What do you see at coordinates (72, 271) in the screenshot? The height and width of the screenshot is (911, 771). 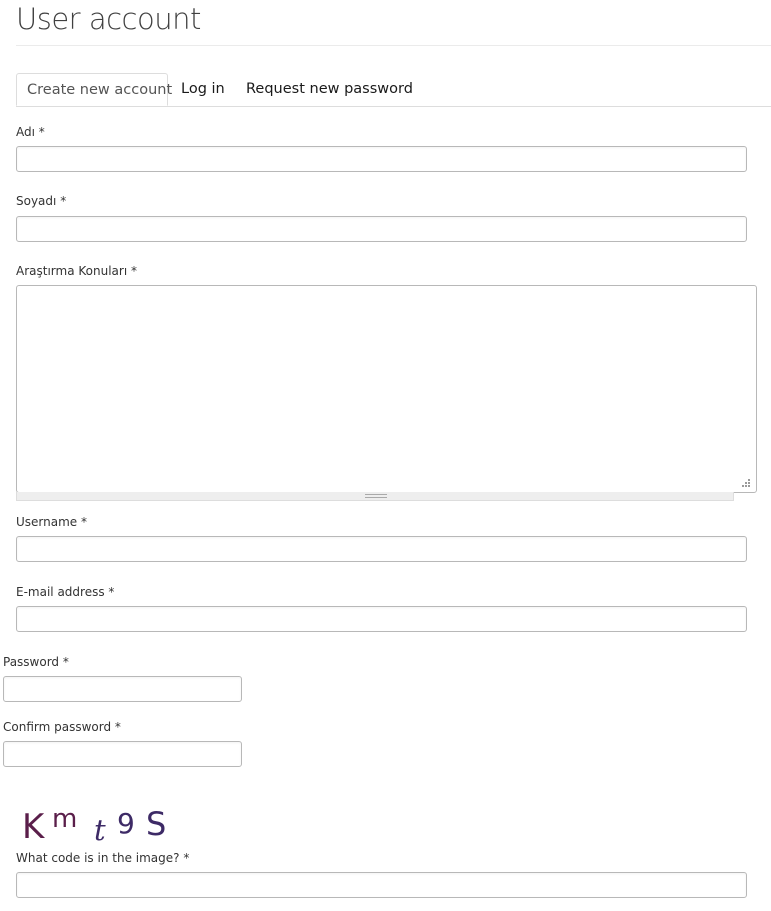 I see `research-topics-label-text: Araştırma Konuları` at bounding box center [72, 271].